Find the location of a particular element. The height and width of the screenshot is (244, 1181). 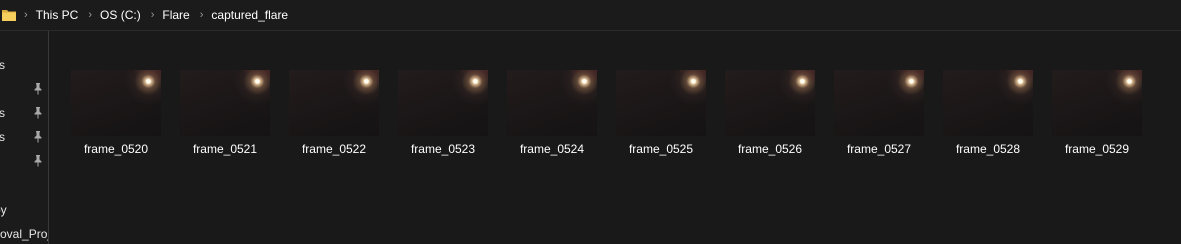

file-tile: frame_0525 is located at coordinates (661, 115).